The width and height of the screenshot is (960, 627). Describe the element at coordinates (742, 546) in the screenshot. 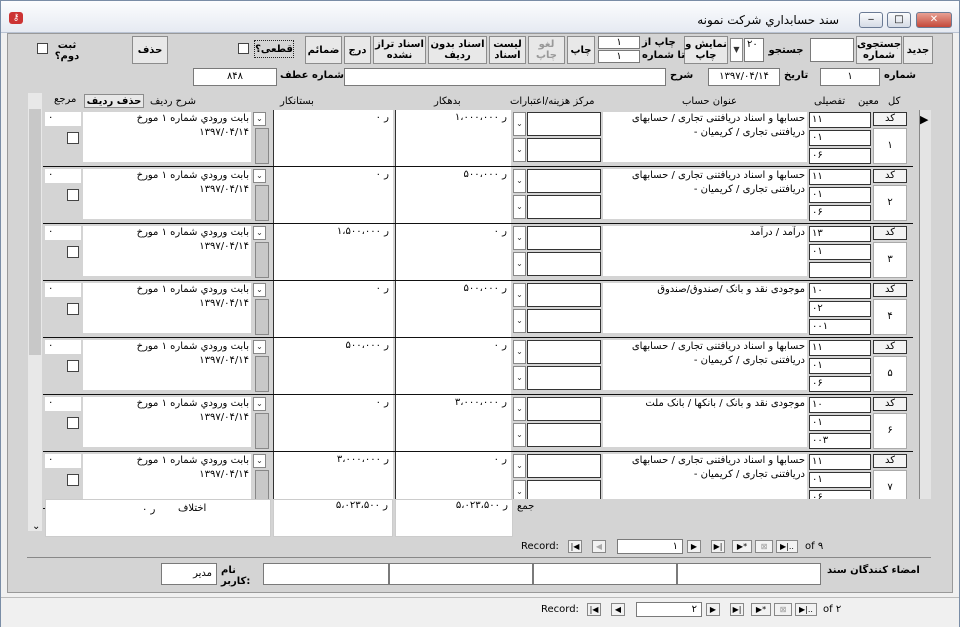

I see `inner-new-record-button: ▶*` at that location.